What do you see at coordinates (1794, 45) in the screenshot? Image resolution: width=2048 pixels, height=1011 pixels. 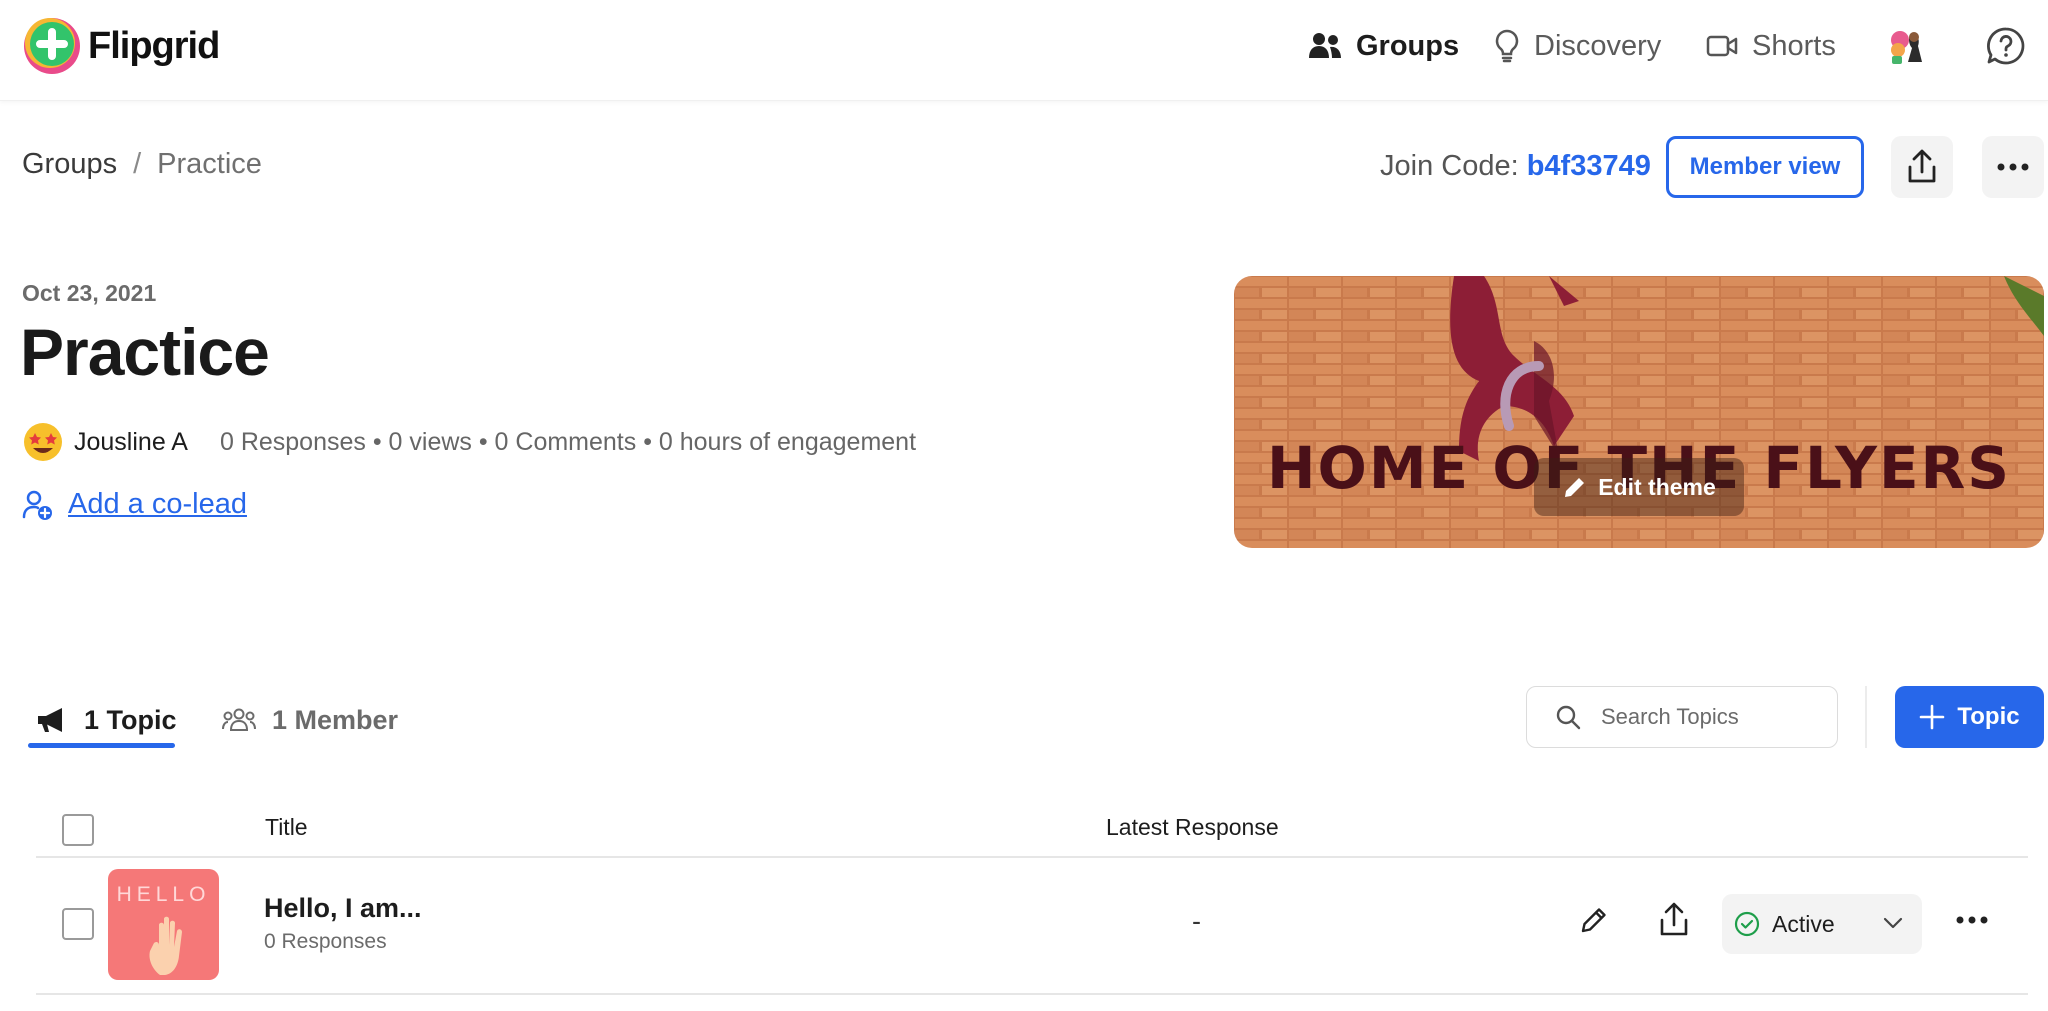 I see `nav-shorts-label: Shorts` at bounding box center [1794, 45].